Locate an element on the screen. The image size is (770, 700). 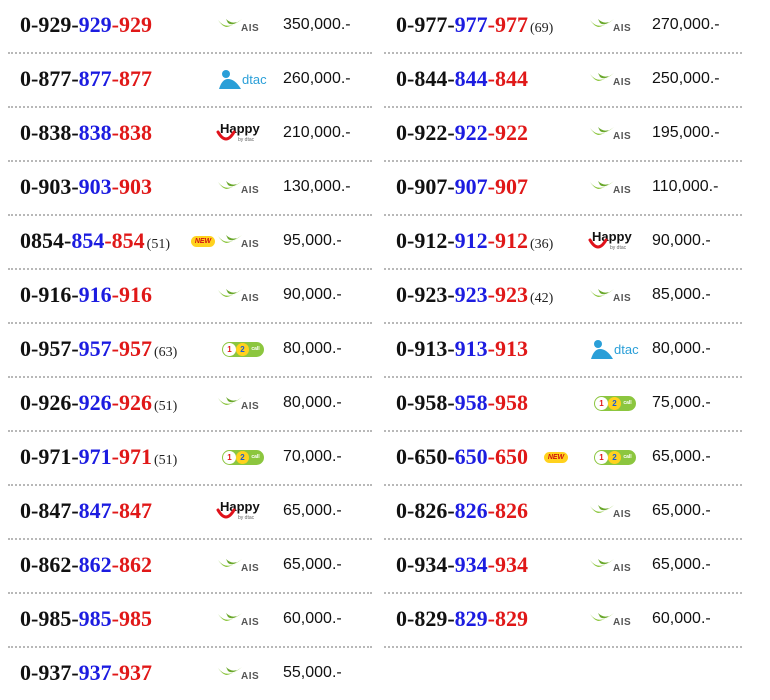
number-prefix: 0-937- is located at coordinates (49, 672).